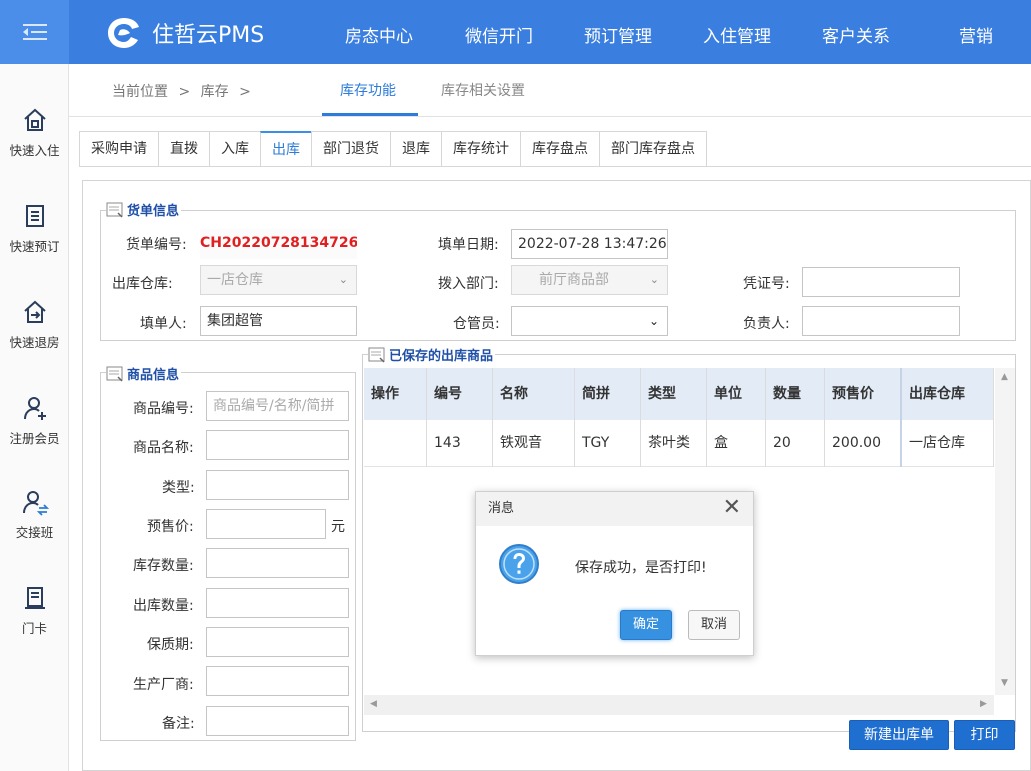 Image resolution: width=1031 pixels, height=771 pixels. I want to click on sidebar-item-quick-checkout: 快速退房, so click(34, 338).